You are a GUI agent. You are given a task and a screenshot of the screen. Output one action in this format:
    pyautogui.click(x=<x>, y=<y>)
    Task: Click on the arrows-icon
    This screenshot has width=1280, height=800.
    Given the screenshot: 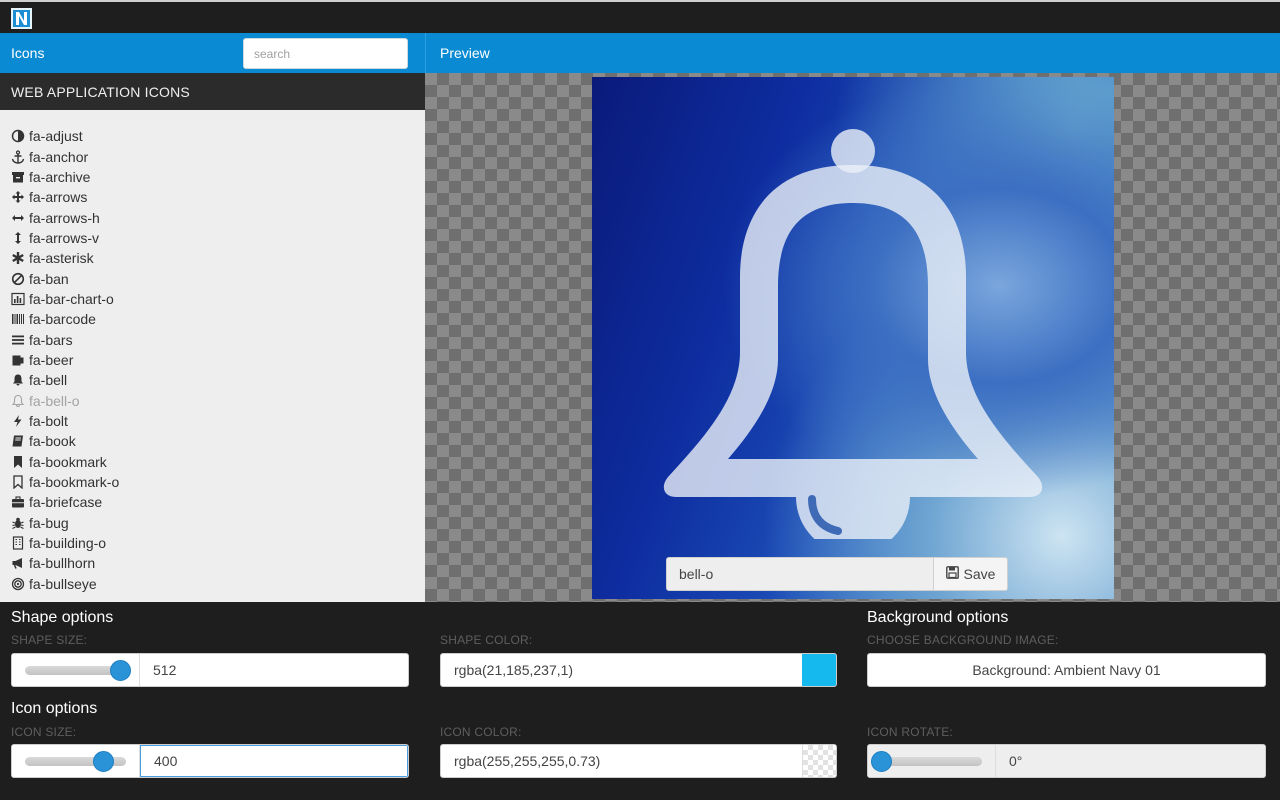 What is the action you would take?
    pyautogui.click(x=18, y=197)
    